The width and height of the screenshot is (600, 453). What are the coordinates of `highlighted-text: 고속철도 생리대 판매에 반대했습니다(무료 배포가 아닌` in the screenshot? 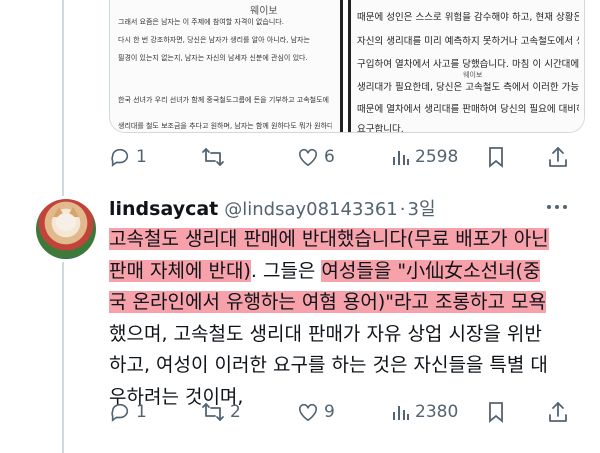 It's located at (329, 239).